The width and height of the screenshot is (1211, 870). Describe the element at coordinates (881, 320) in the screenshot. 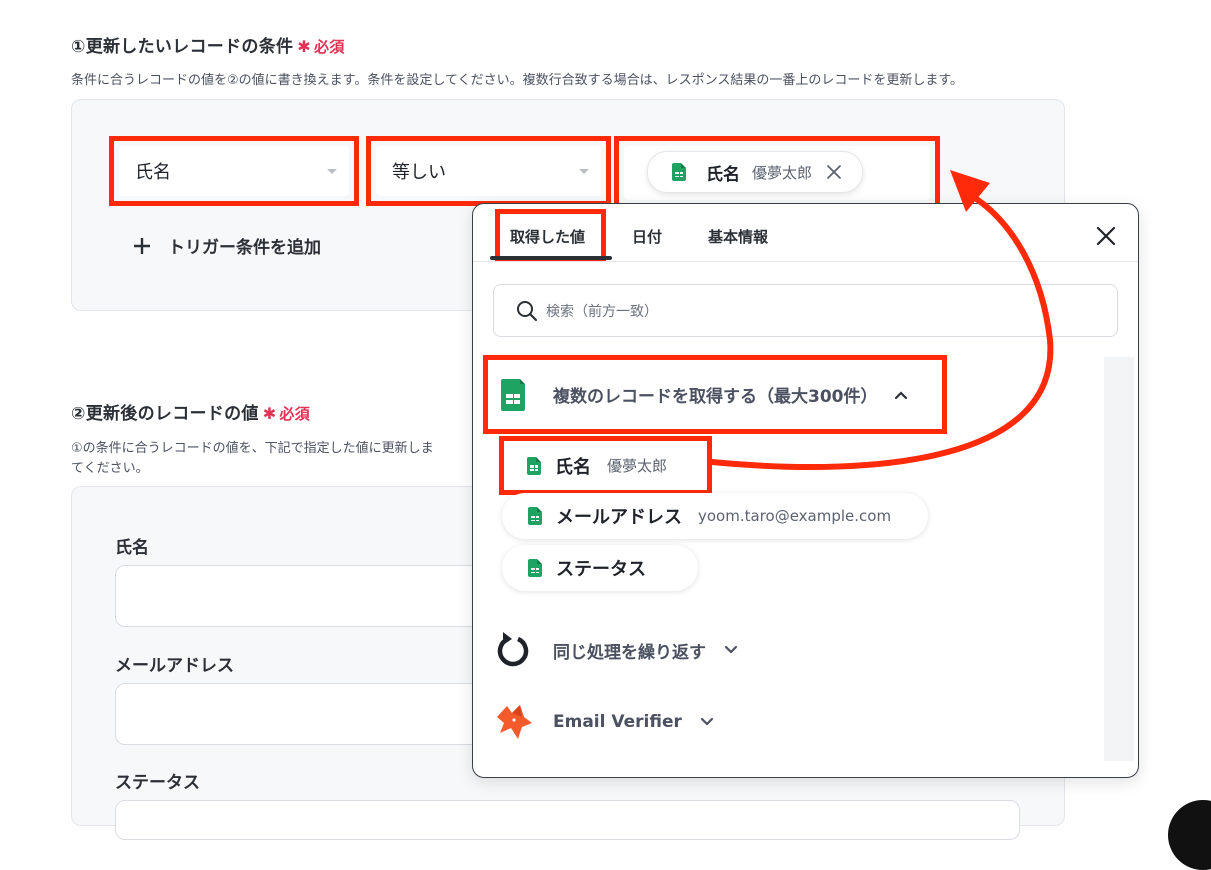

I see `annotation-arrow` at that location.